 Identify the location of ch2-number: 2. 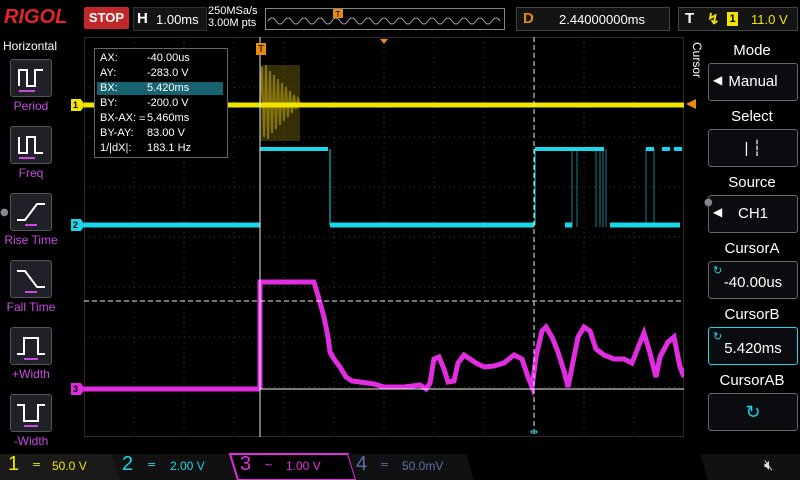
(127, 464).